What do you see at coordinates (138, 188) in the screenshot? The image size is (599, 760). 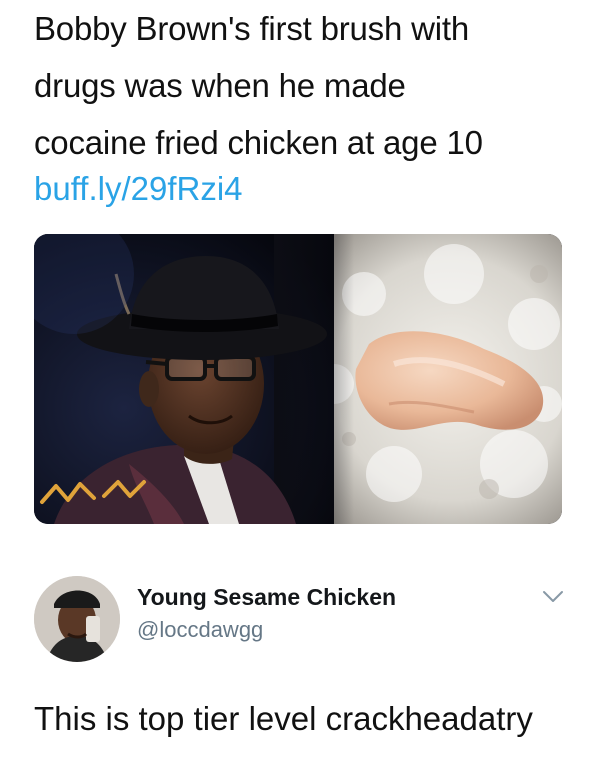 I see `tweet-link: buff.ly/29fRzi4` at bounding box center [138, 188].